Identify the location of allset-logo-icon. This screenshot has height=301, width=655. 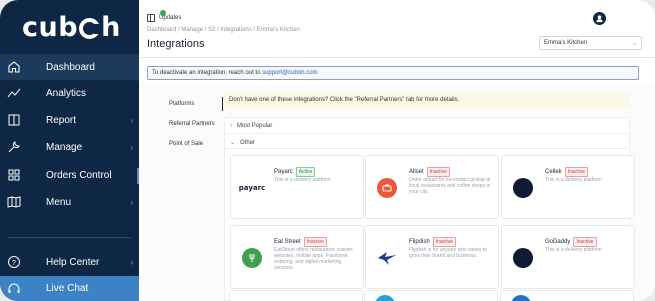
(387, 188).